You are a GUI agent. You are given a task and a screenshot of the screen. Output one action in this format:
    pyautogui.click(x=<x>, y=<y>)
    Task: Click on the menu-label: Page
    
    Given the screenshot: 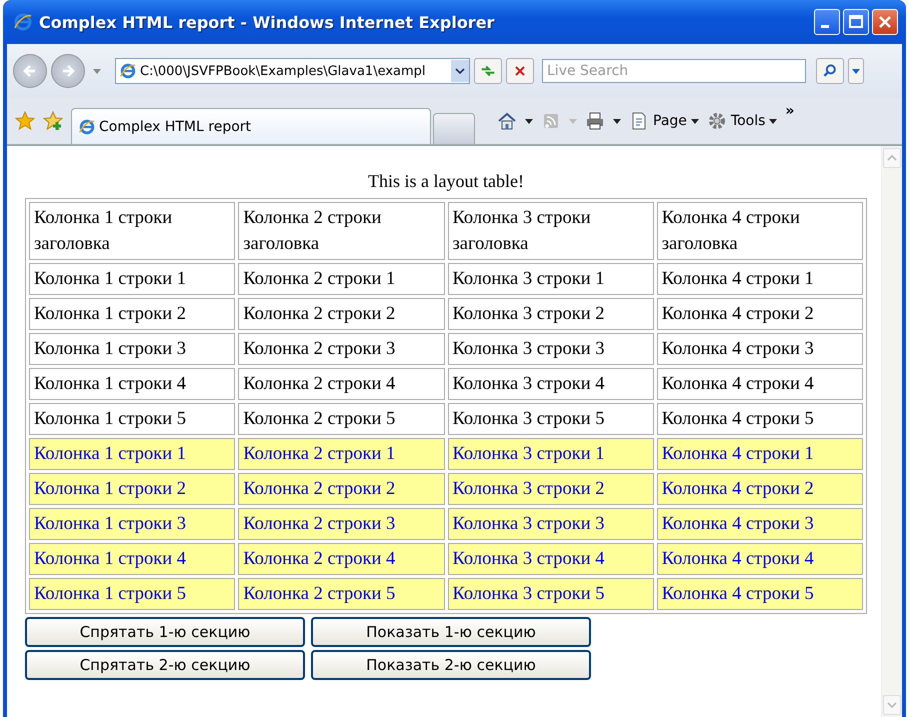 What is the action you would take?
    pyautogui.click(x=670, y=121)
    